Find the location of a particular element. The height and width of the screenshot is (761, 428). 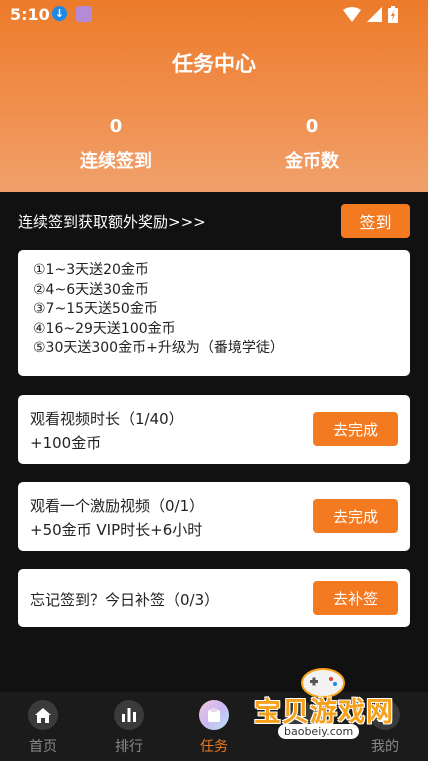

task-title: 观看视频时长（1/40） is located at coordinates (107, 419).